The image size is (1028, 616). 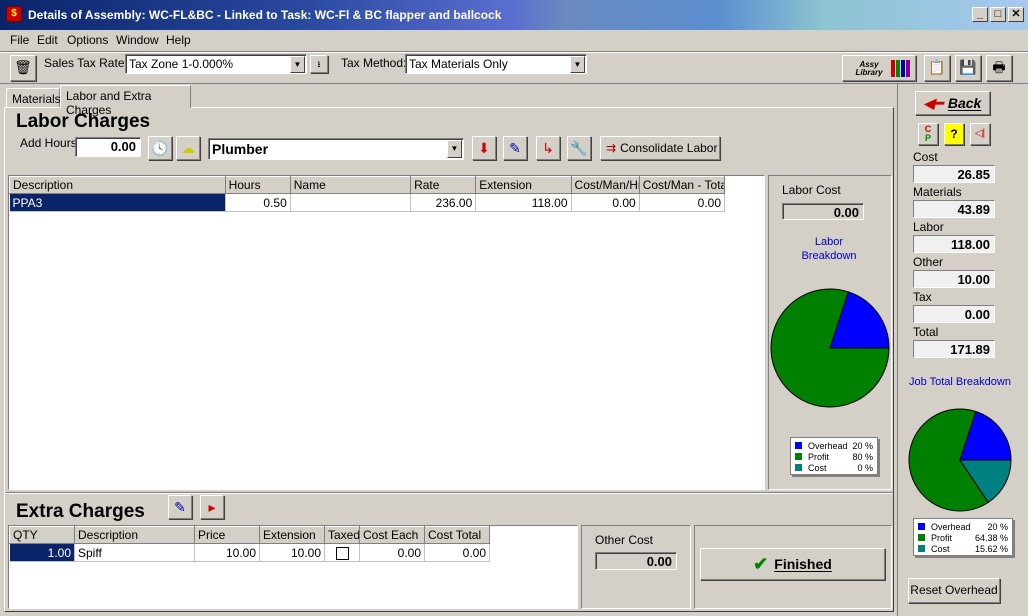 I want to click on side-cost-value: 26.85, so click(x=954, y=174).